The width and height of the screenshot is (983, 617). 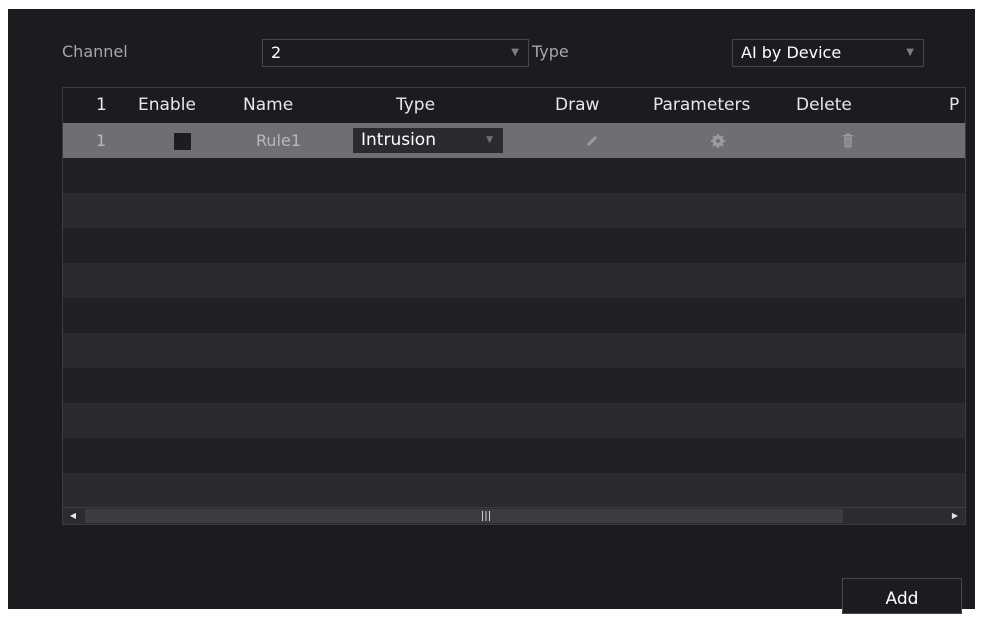 I want to click on grip-icon, so click(x=486, y=516).